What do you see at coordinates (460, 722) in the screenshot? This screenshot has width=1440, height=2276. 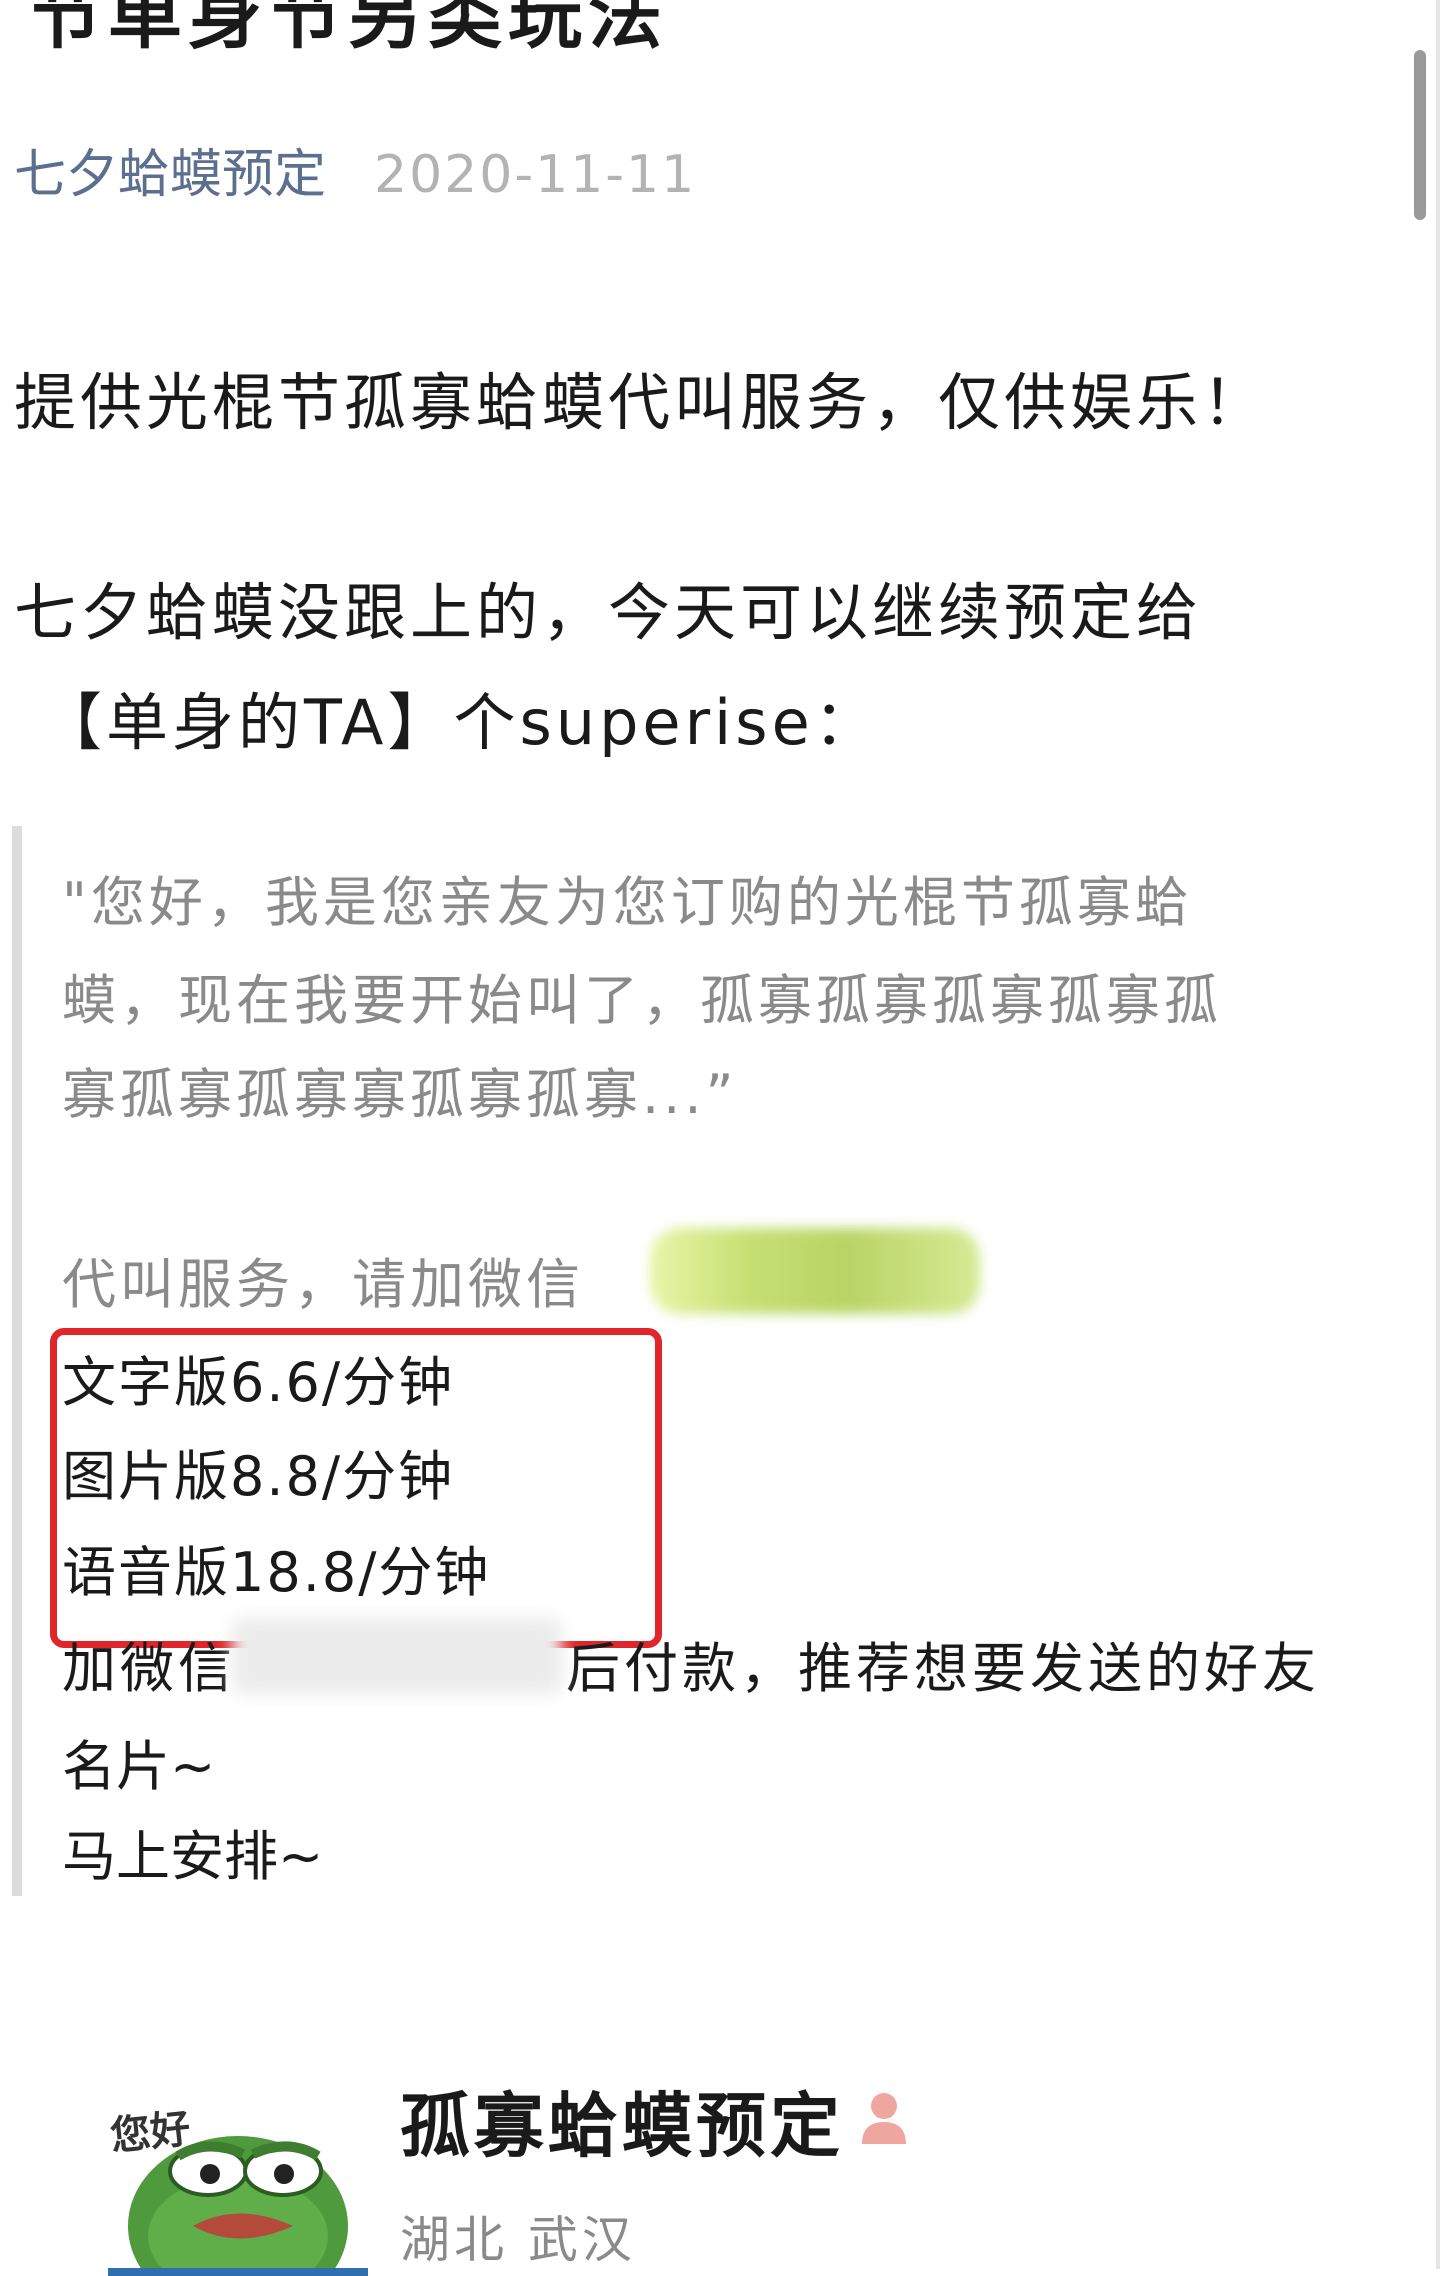 I see `body-paragraph-line2: 【单身的TA】个superise：` at bounding box center [460, 722].